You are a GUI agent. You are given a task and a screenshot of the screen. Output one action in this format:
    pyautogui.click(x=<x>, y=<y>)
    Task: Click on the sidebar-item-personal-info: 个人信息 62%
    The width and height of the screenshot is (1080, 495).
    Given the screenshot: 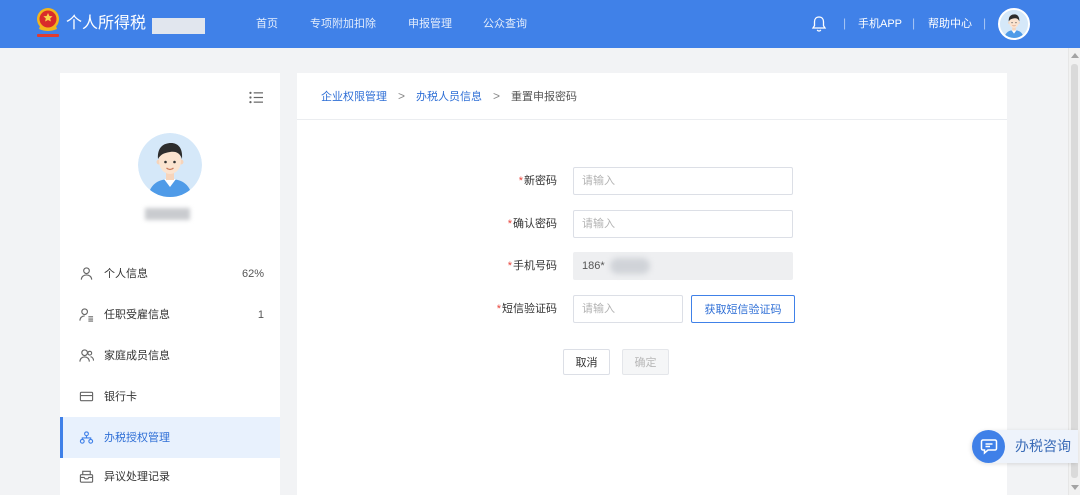 What is the action you would take?
    pyautogui.click(x=170, y=273)
    